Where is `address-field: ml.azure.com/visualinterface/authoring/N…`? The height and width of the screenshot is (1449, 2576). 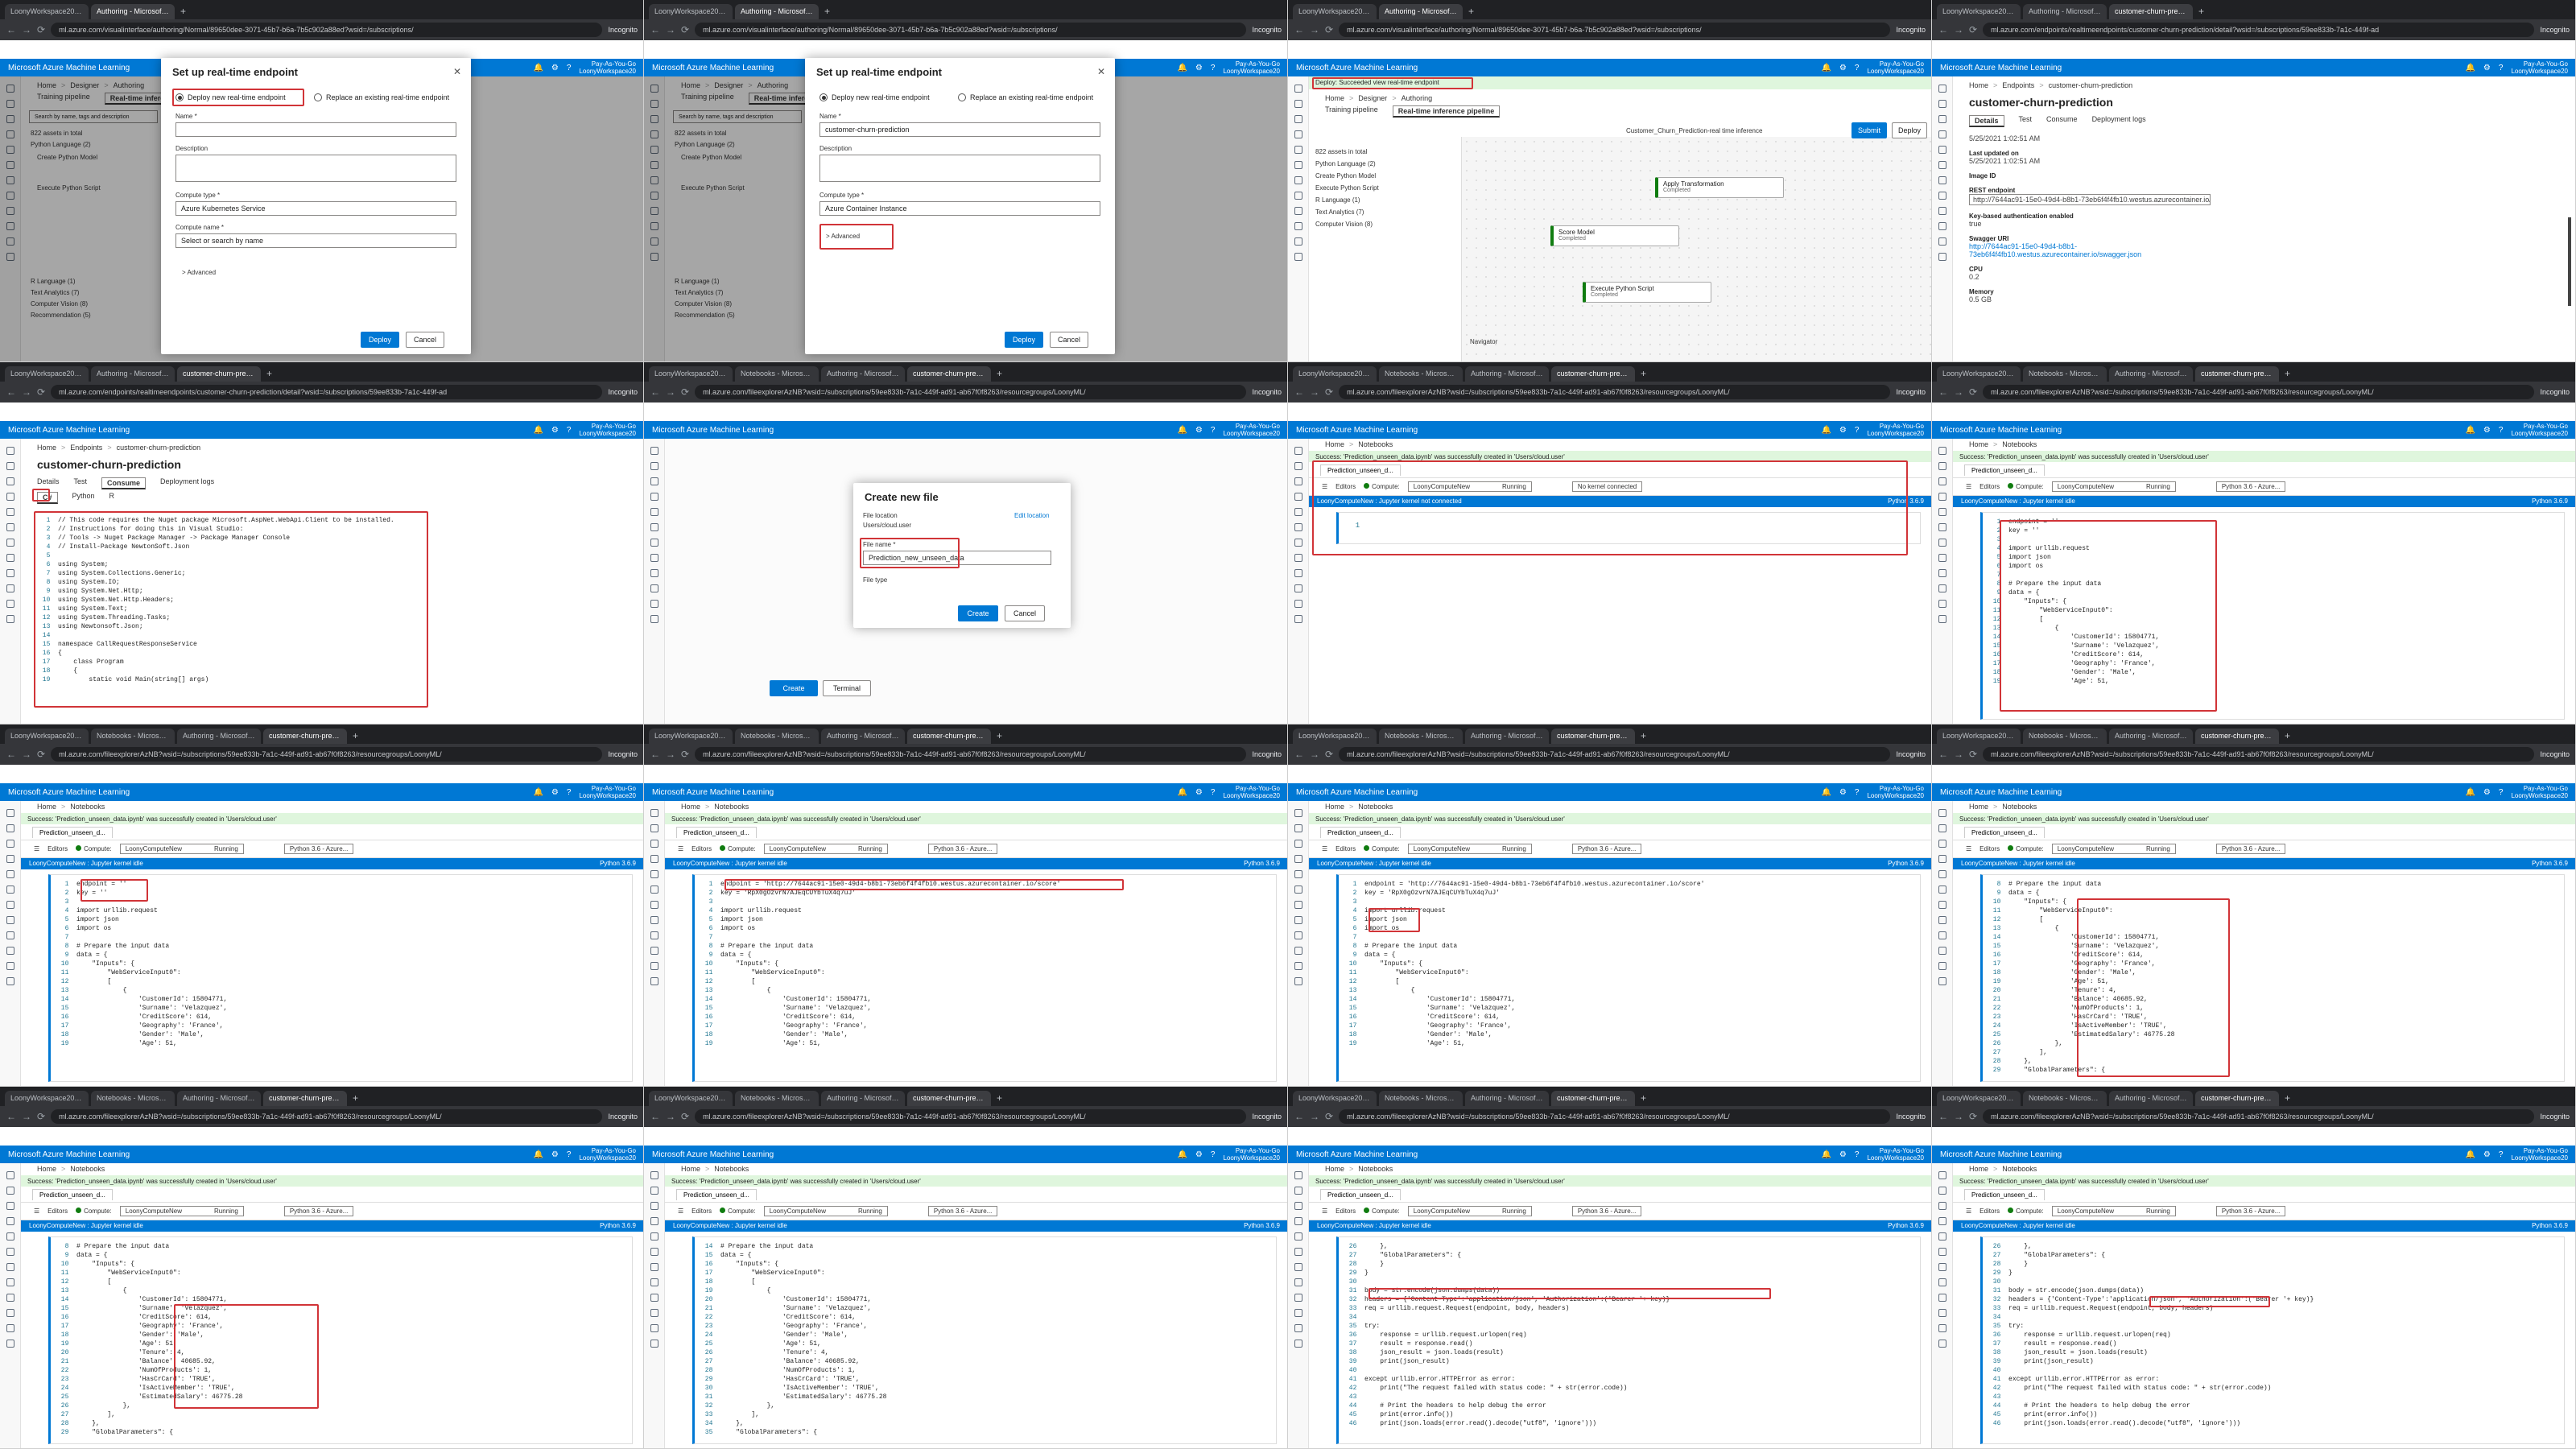 address-field: ml.azure.com/visualinterface/authoring/N… is located at coordinates (971, 30).